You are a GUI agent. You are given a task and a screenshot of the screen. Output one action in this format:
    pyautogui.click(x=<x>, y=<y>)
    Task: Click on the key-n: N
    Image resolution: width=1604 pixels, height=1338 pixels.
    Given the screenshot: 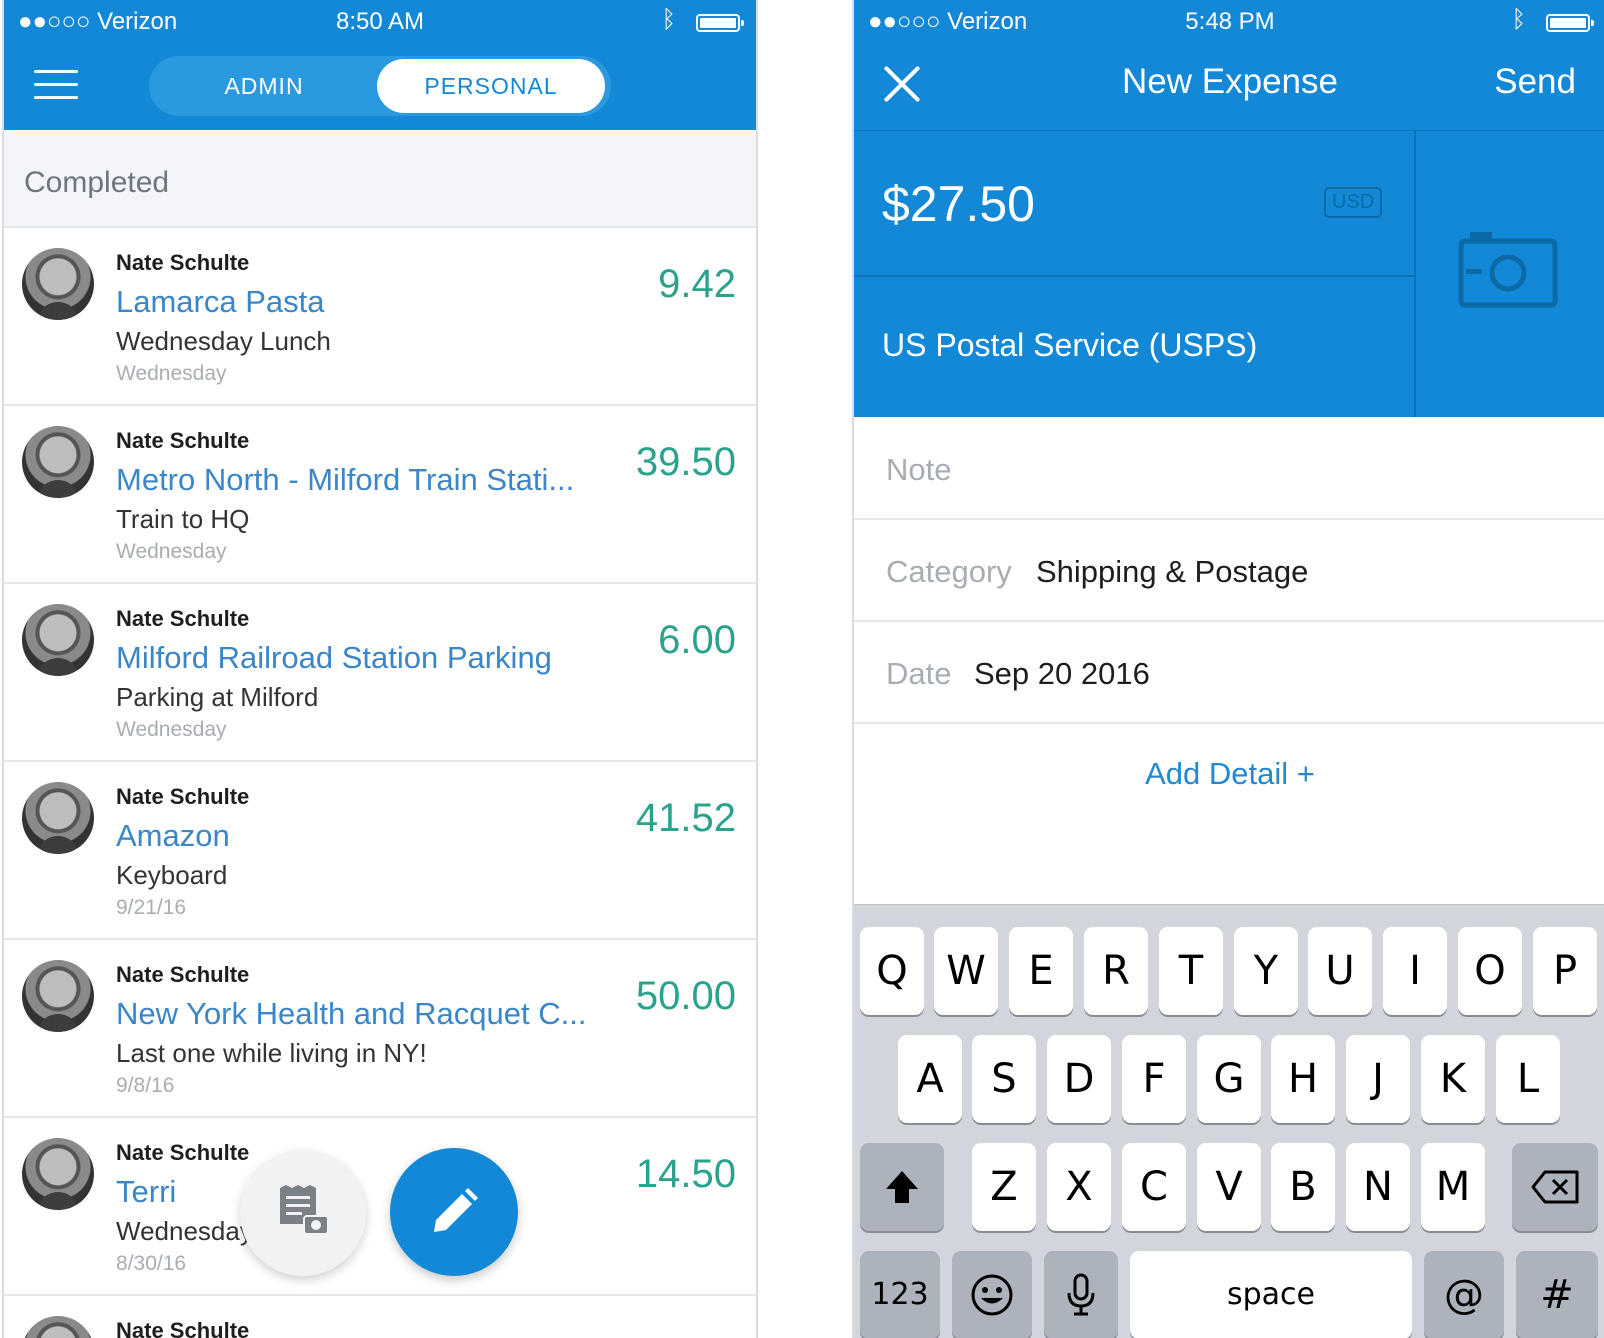 What is the action you would take?
    pyautogui.click(x=1378, y=1187)
    